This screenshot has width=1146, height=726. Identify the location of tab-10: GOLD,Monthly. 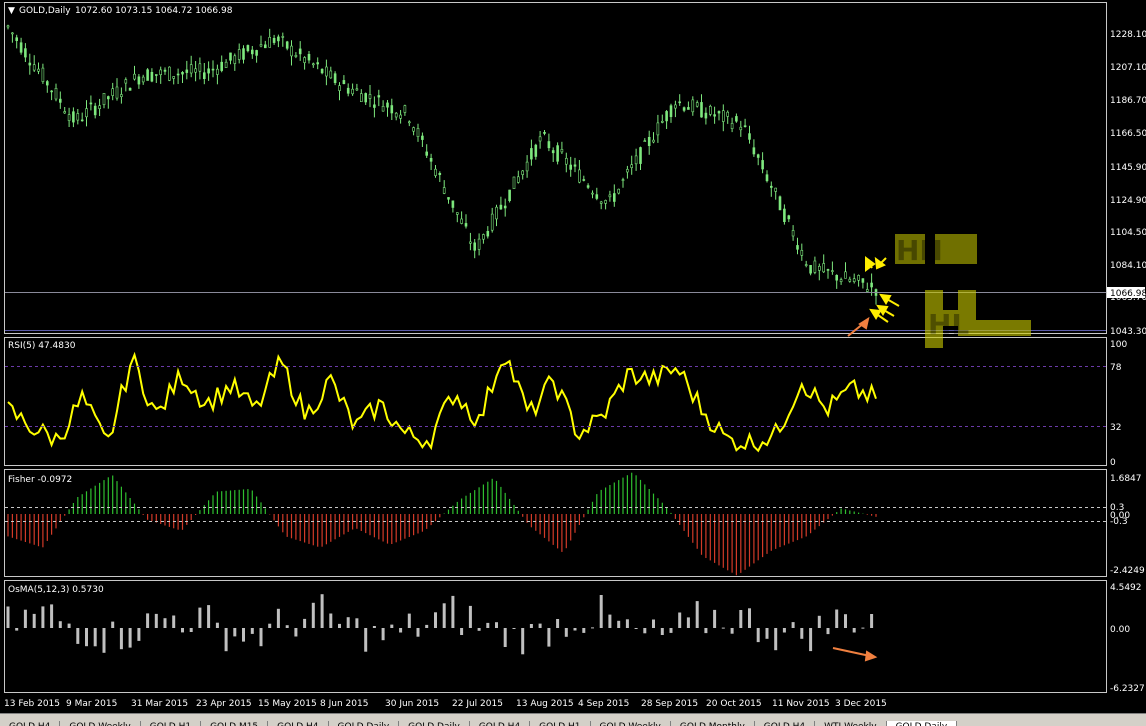
(713, 723).